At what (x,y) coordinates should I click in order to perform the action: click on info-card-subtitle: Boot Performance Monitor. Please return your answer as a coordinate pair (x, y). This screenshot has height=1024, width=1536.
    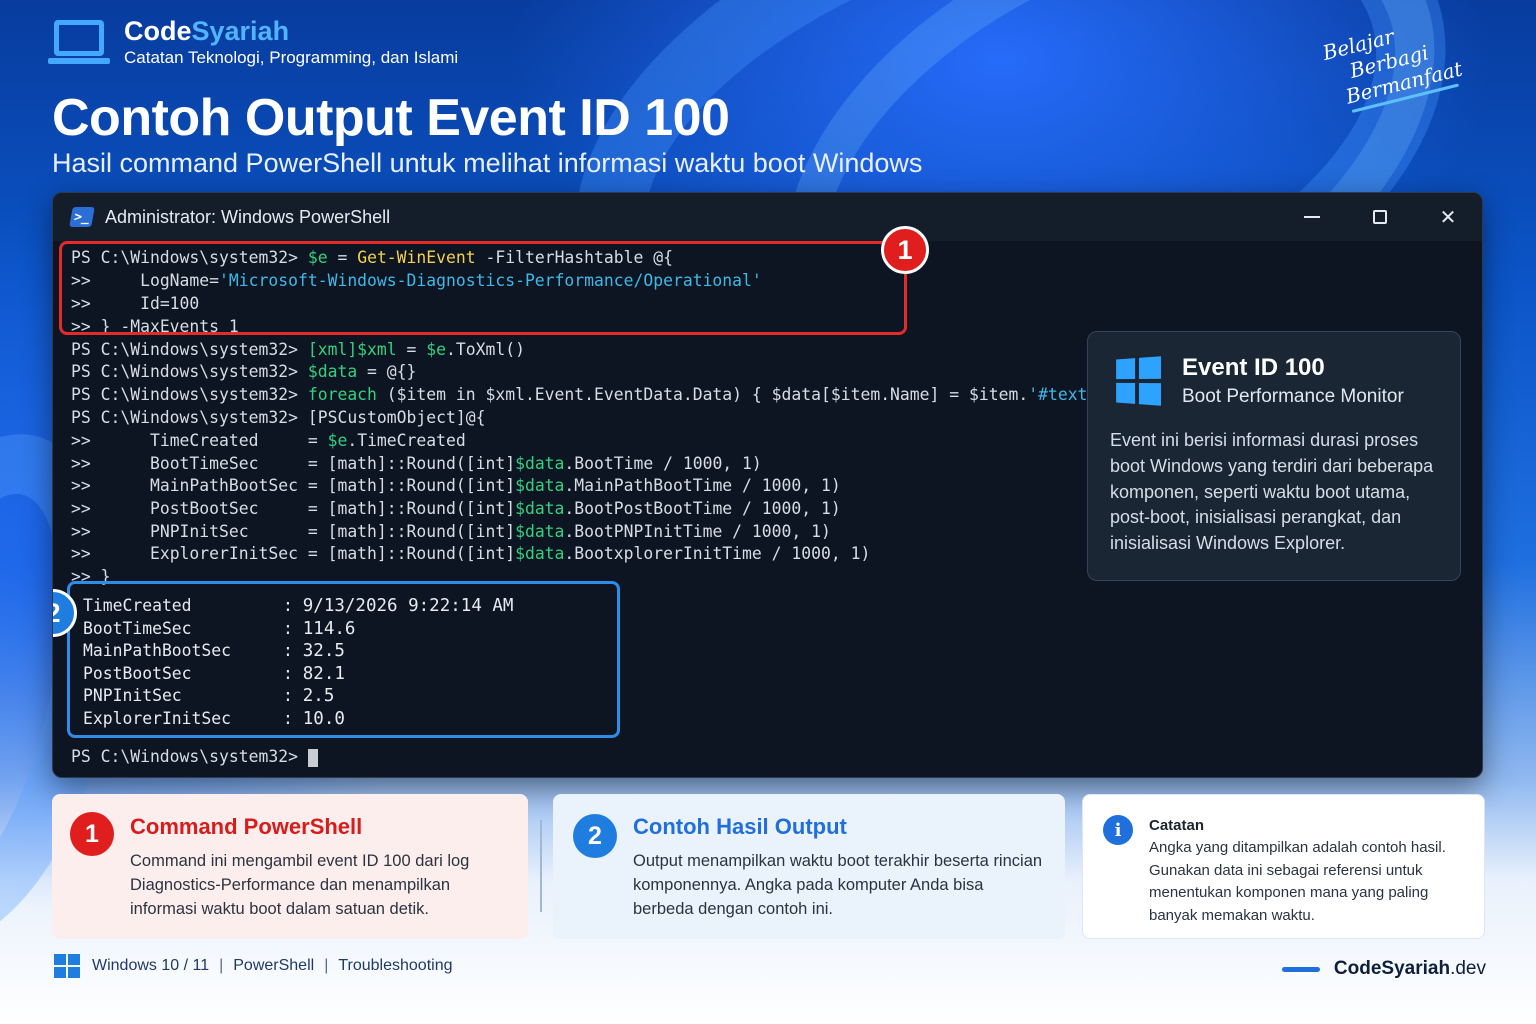
    Looking at the image, I should click on (1293, 396).